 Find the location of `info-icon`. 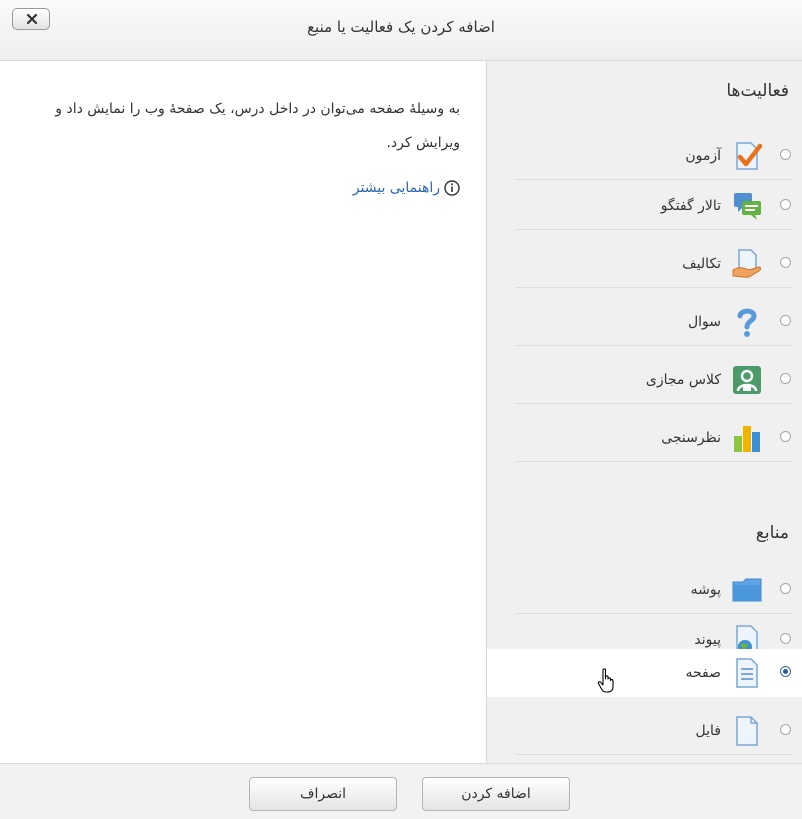

info-icon is located at coordinates (452, 188).